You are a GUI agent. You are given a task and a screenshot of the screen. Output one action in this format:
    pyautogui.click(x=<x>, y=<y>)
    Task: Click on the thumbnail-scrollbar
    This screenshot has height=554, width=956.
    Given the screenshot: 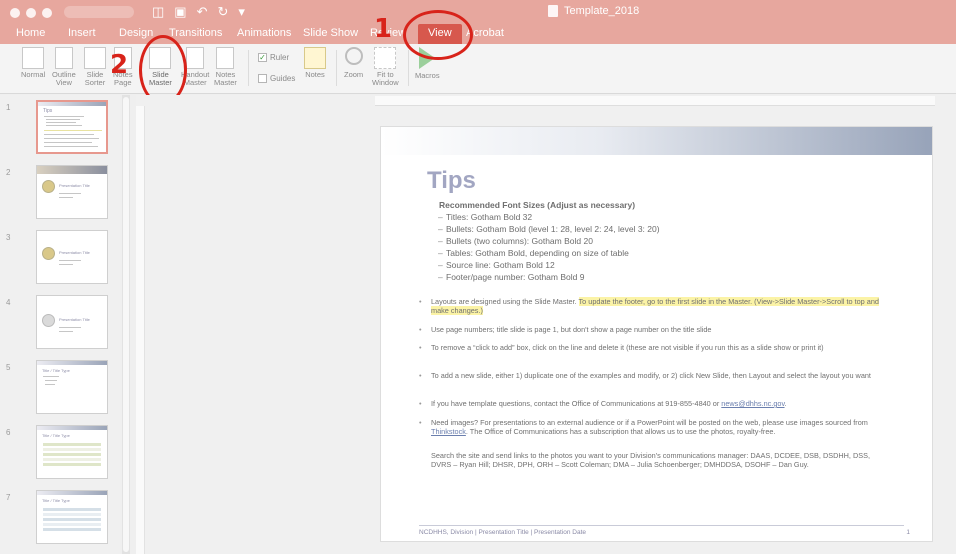 What is the action you would take?
    pyautogui.click(x=126, y=324)
    